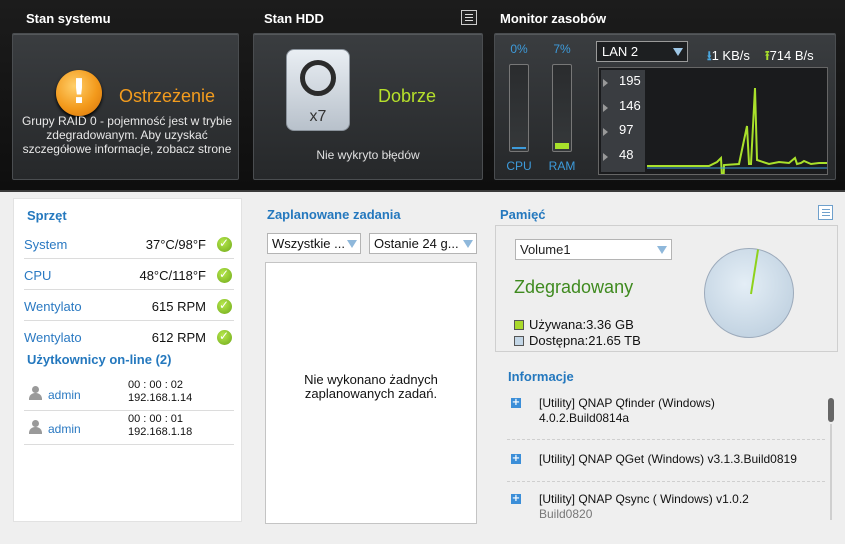  Describe the element at coordinates (47, 215) in the screenshot. I see `hardware-title: Sprzęt` at that location.